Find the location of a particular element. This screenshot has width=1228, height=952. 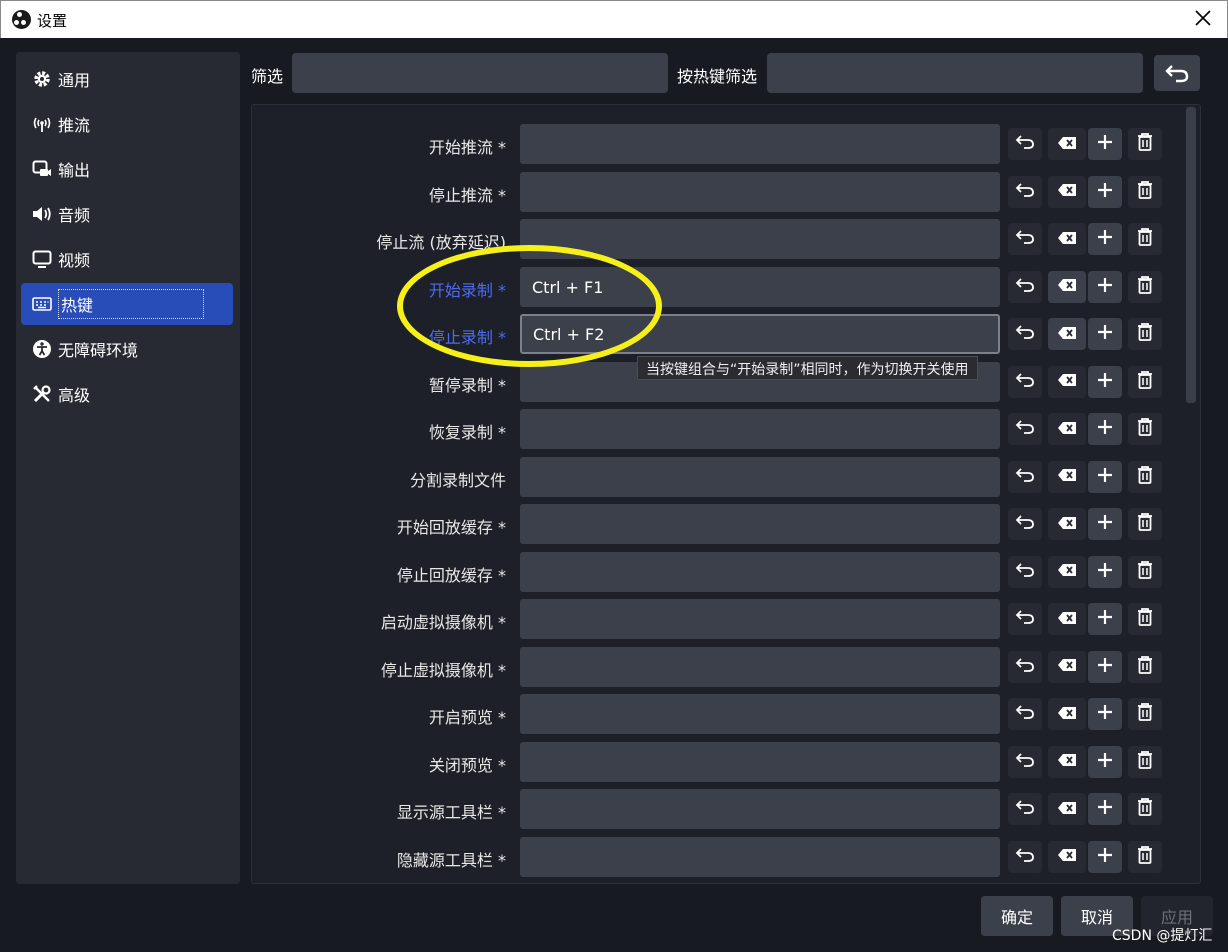

sidebar-item-stream: 推流 is located at coordinates (127, 124).